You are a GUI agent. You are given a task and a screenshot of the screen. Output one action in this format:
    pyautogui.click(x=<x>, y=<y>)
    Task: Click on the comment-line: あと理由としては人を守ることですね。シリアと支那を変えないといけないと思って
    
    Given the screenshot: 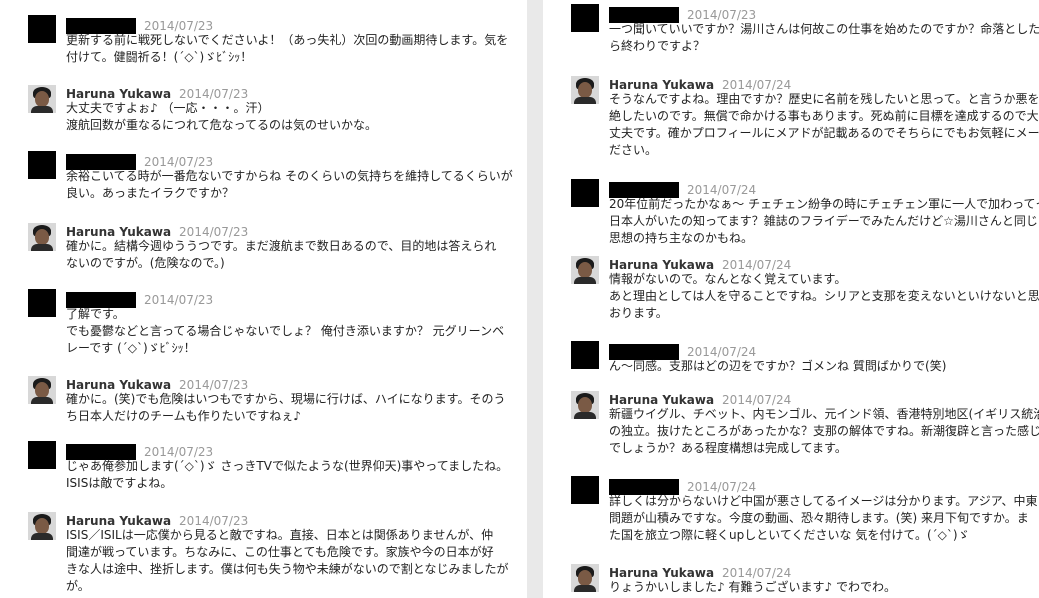 What is the action you would take?
    pyautogui.click(x=824, y=296)
    